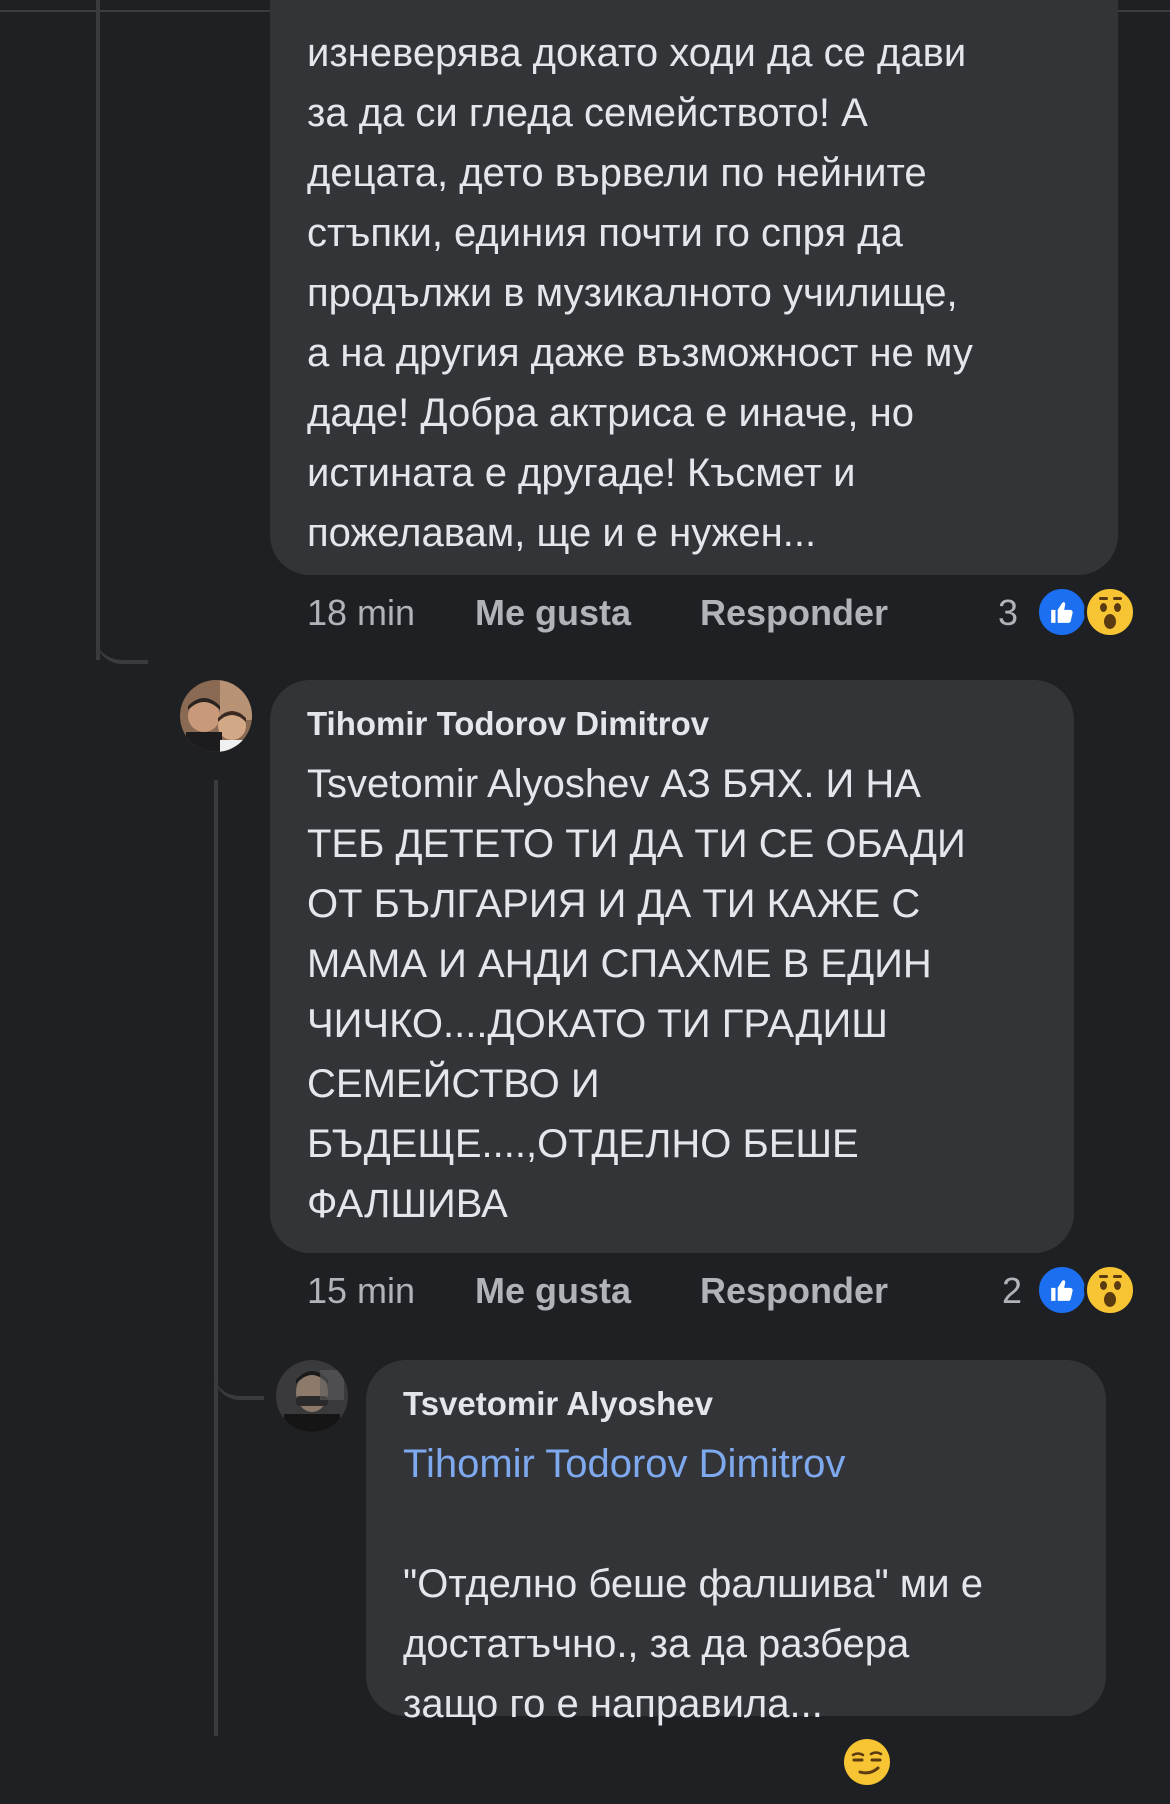 The height and width of the screenshot is (1804, 1170). Describe the element at coordinates (98, 330) in the screenshot. I see `thread-line-main` at that location.